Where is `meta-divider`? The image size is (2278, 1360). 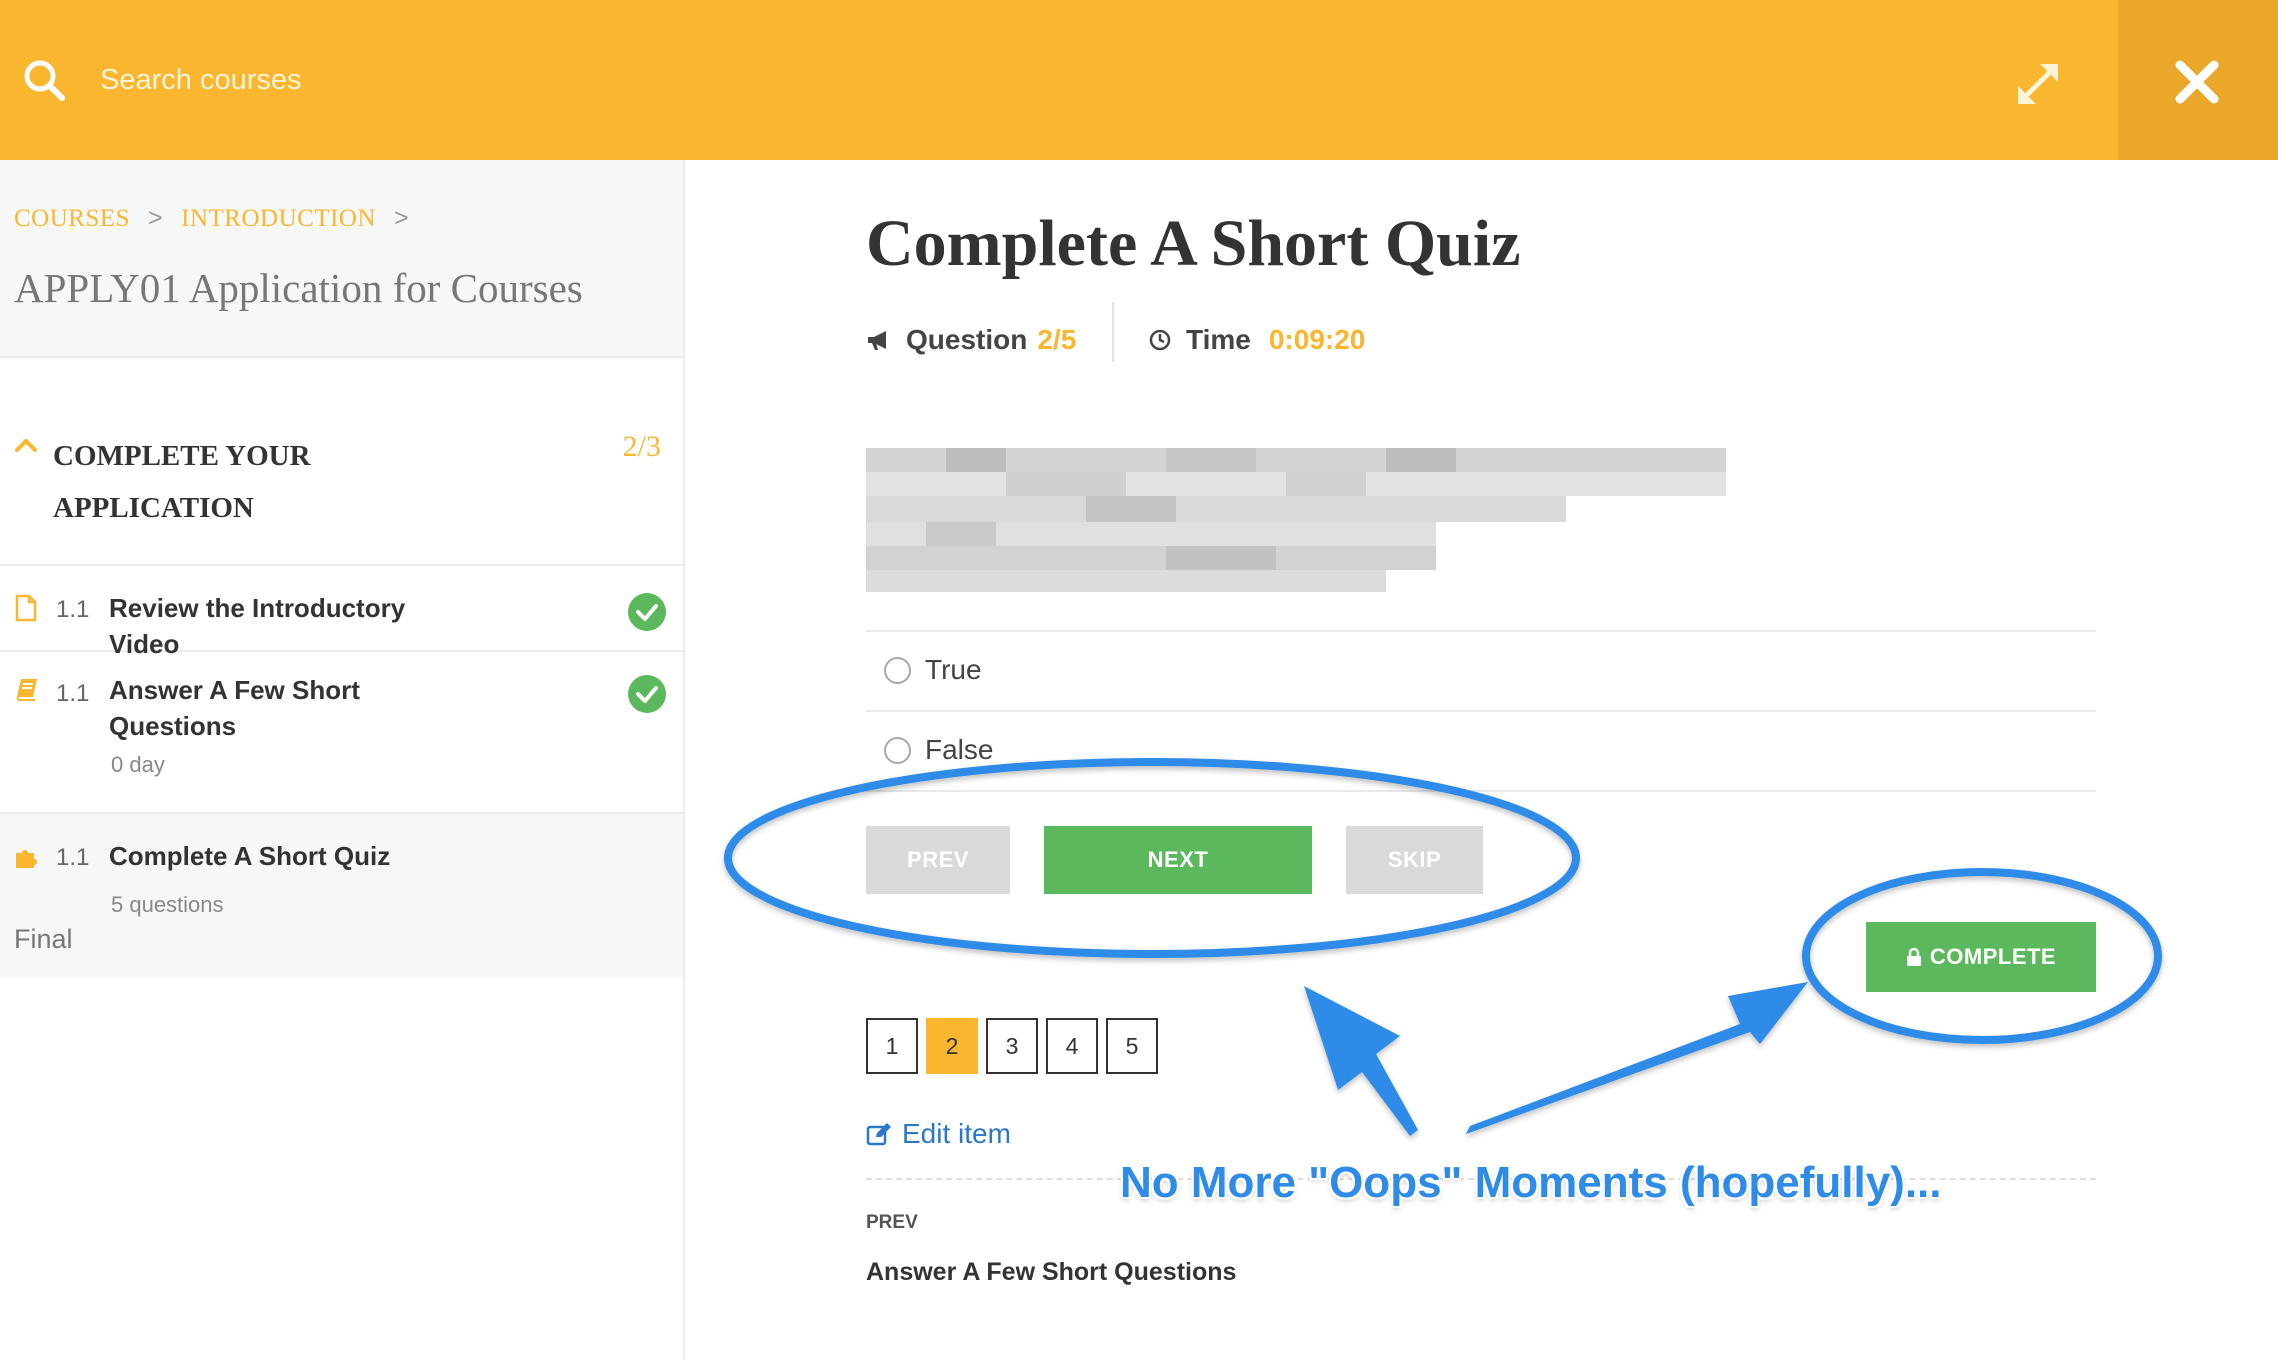 meta-divider is located at coordinates (1113, 332).